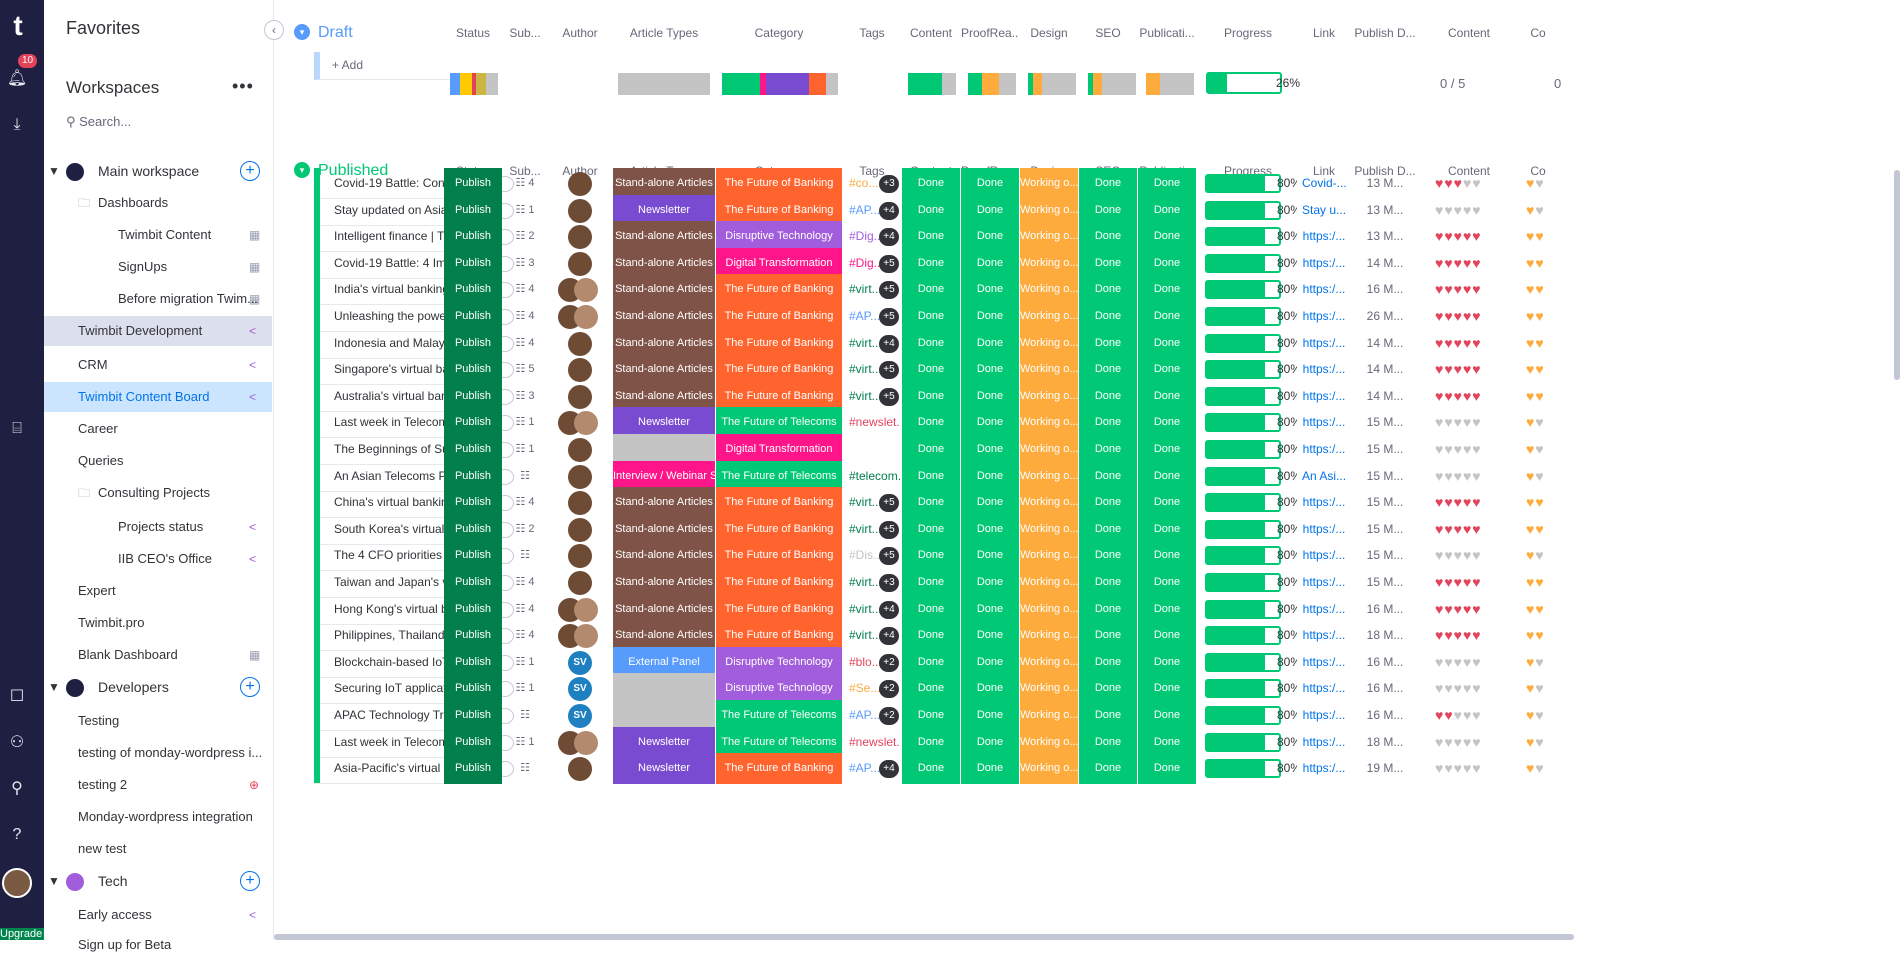 The width and height of the screenshot is (1904, 960). I want to click on sidebar-item: ▦ SignUps, so click(158, 267).